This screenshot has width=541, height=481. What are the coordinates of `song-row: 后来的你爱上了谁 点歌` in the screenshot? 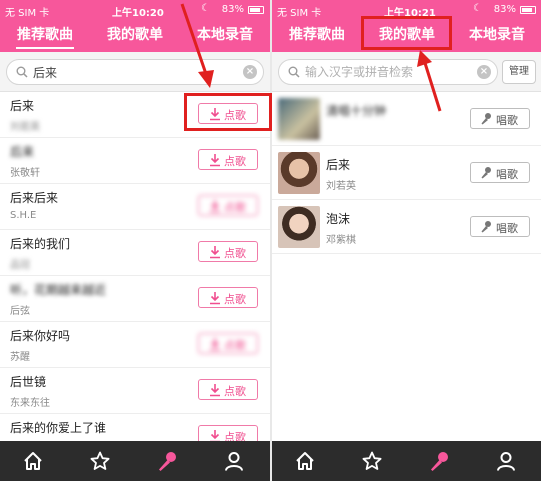 It's located at (135, 427).